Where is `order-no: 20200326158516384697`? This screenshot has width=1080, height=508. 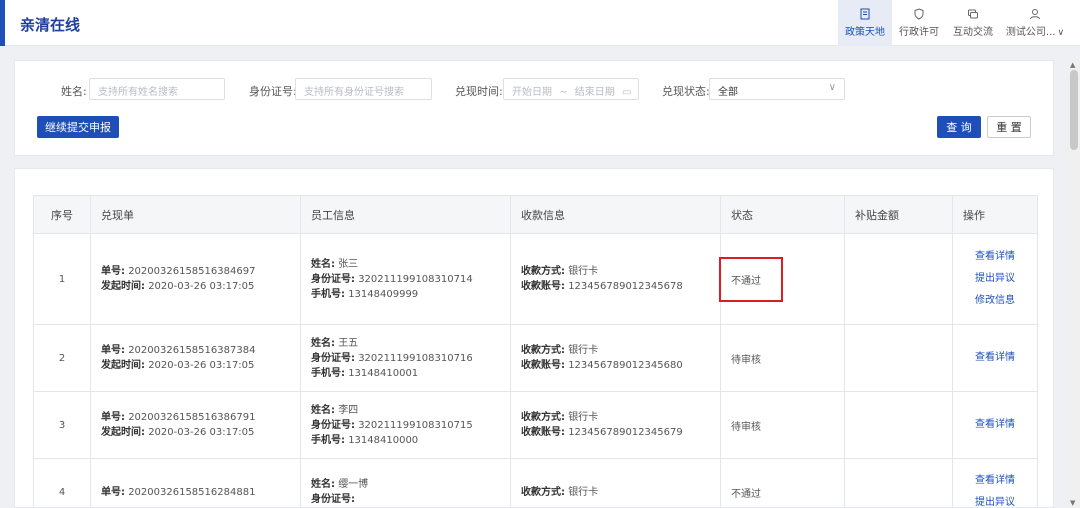 order-no: 20200326158516384697 is located at coordinates (192, 271).